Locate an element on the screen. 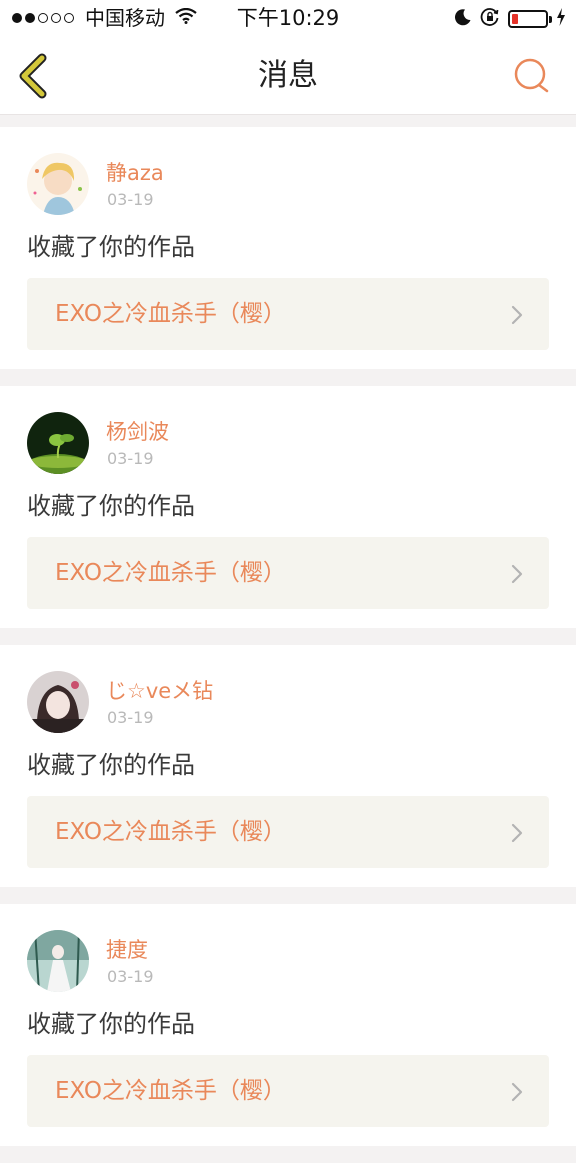 The height and width of the screenshot is (1163, 576). search-icon is located at coordinates (531, 75).